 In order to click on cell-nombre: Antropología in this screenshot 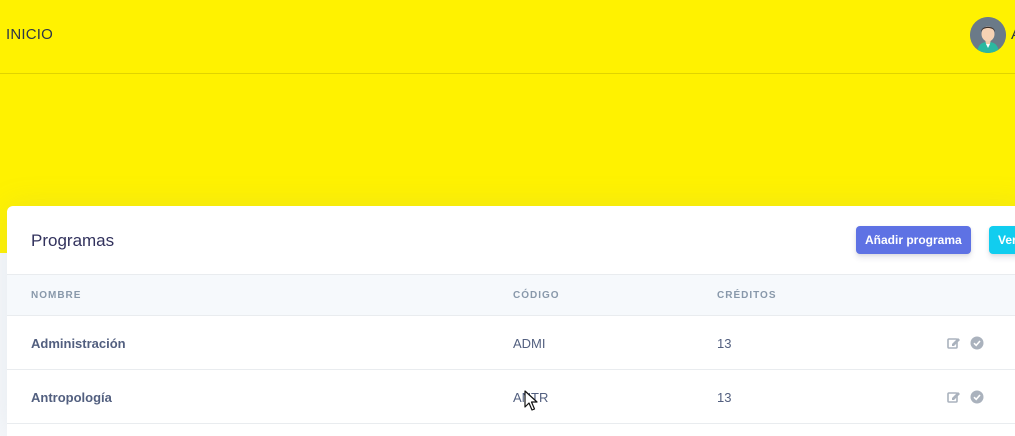, I will do `click(71, 397)`.